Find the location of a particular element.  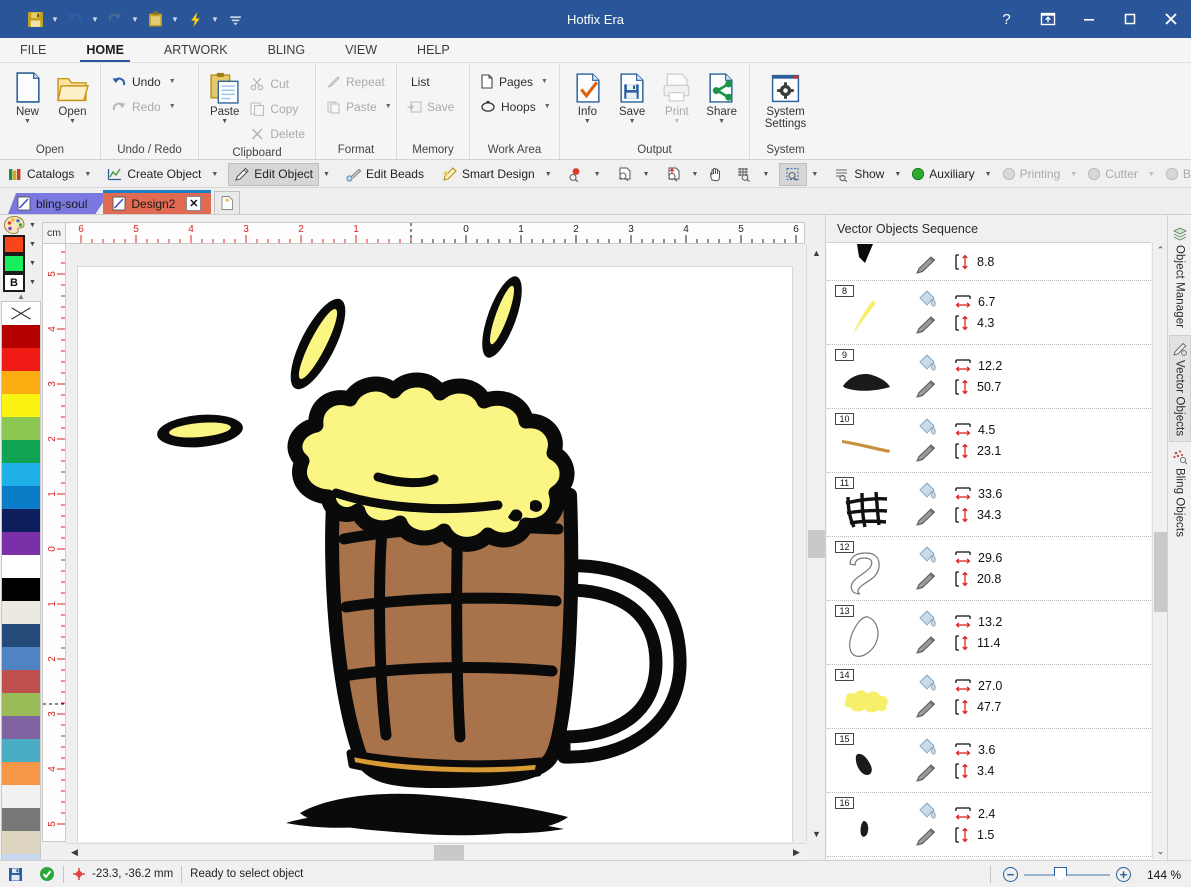

palette-chooser-row: ▼ is located at coordinates (21, 225).